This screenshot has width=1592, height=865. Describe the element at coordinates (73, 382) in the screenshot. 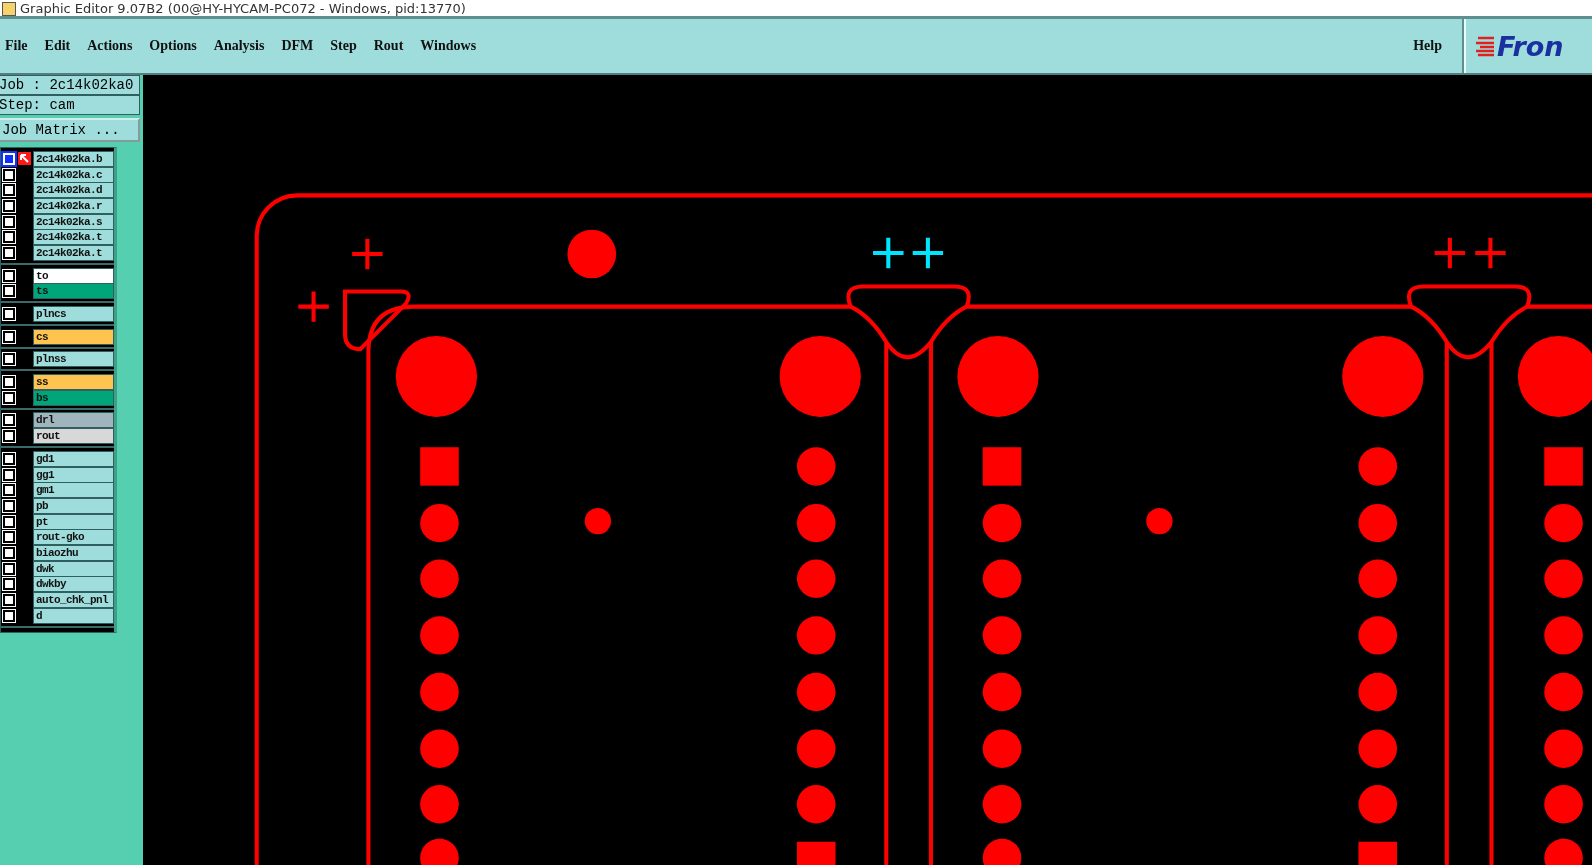

I see `layer-name: ss` at that location.